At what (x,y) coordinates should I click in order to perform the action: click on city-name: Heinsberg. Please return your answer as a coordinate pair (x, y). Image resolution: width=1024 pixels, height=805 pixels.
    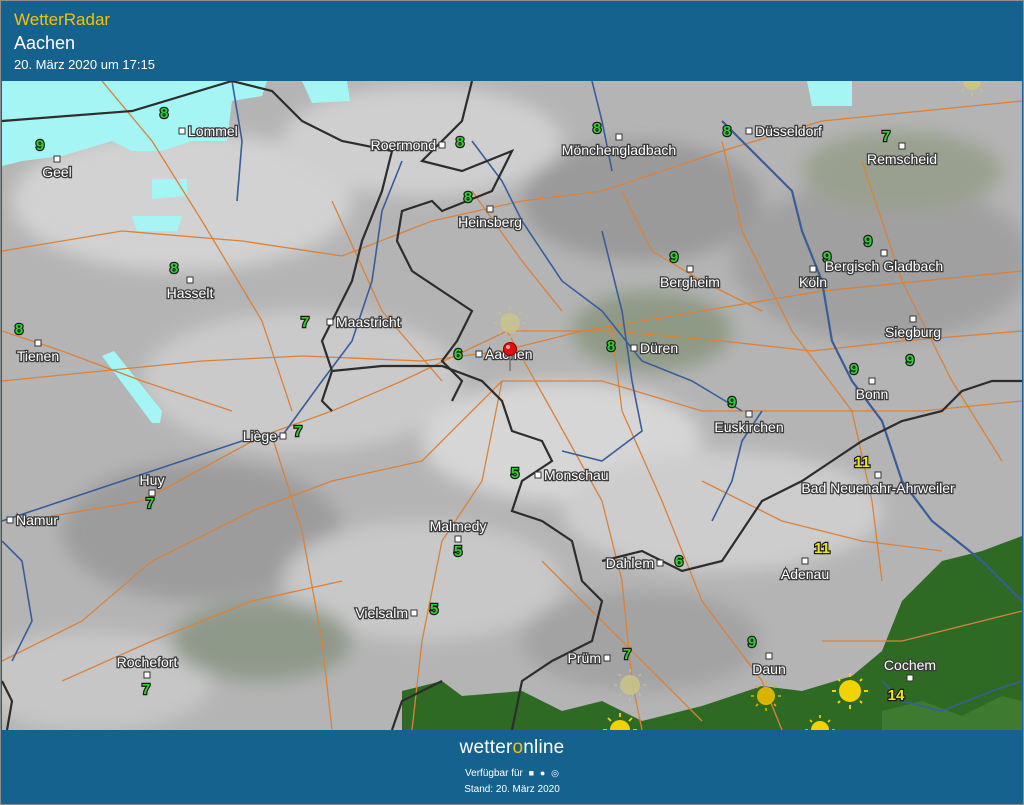
    Looking at the image, I should click on (490, 222).